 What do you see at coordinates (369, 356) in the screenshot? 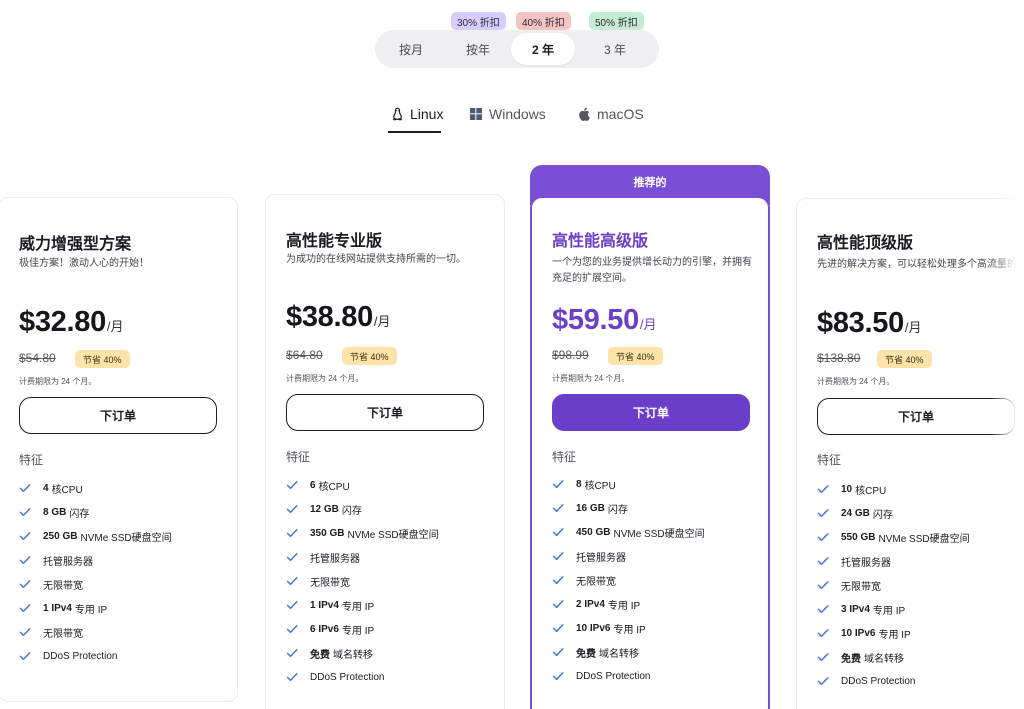
I see `savings-badge: 节省 40%` at bounding box center [369, 356].